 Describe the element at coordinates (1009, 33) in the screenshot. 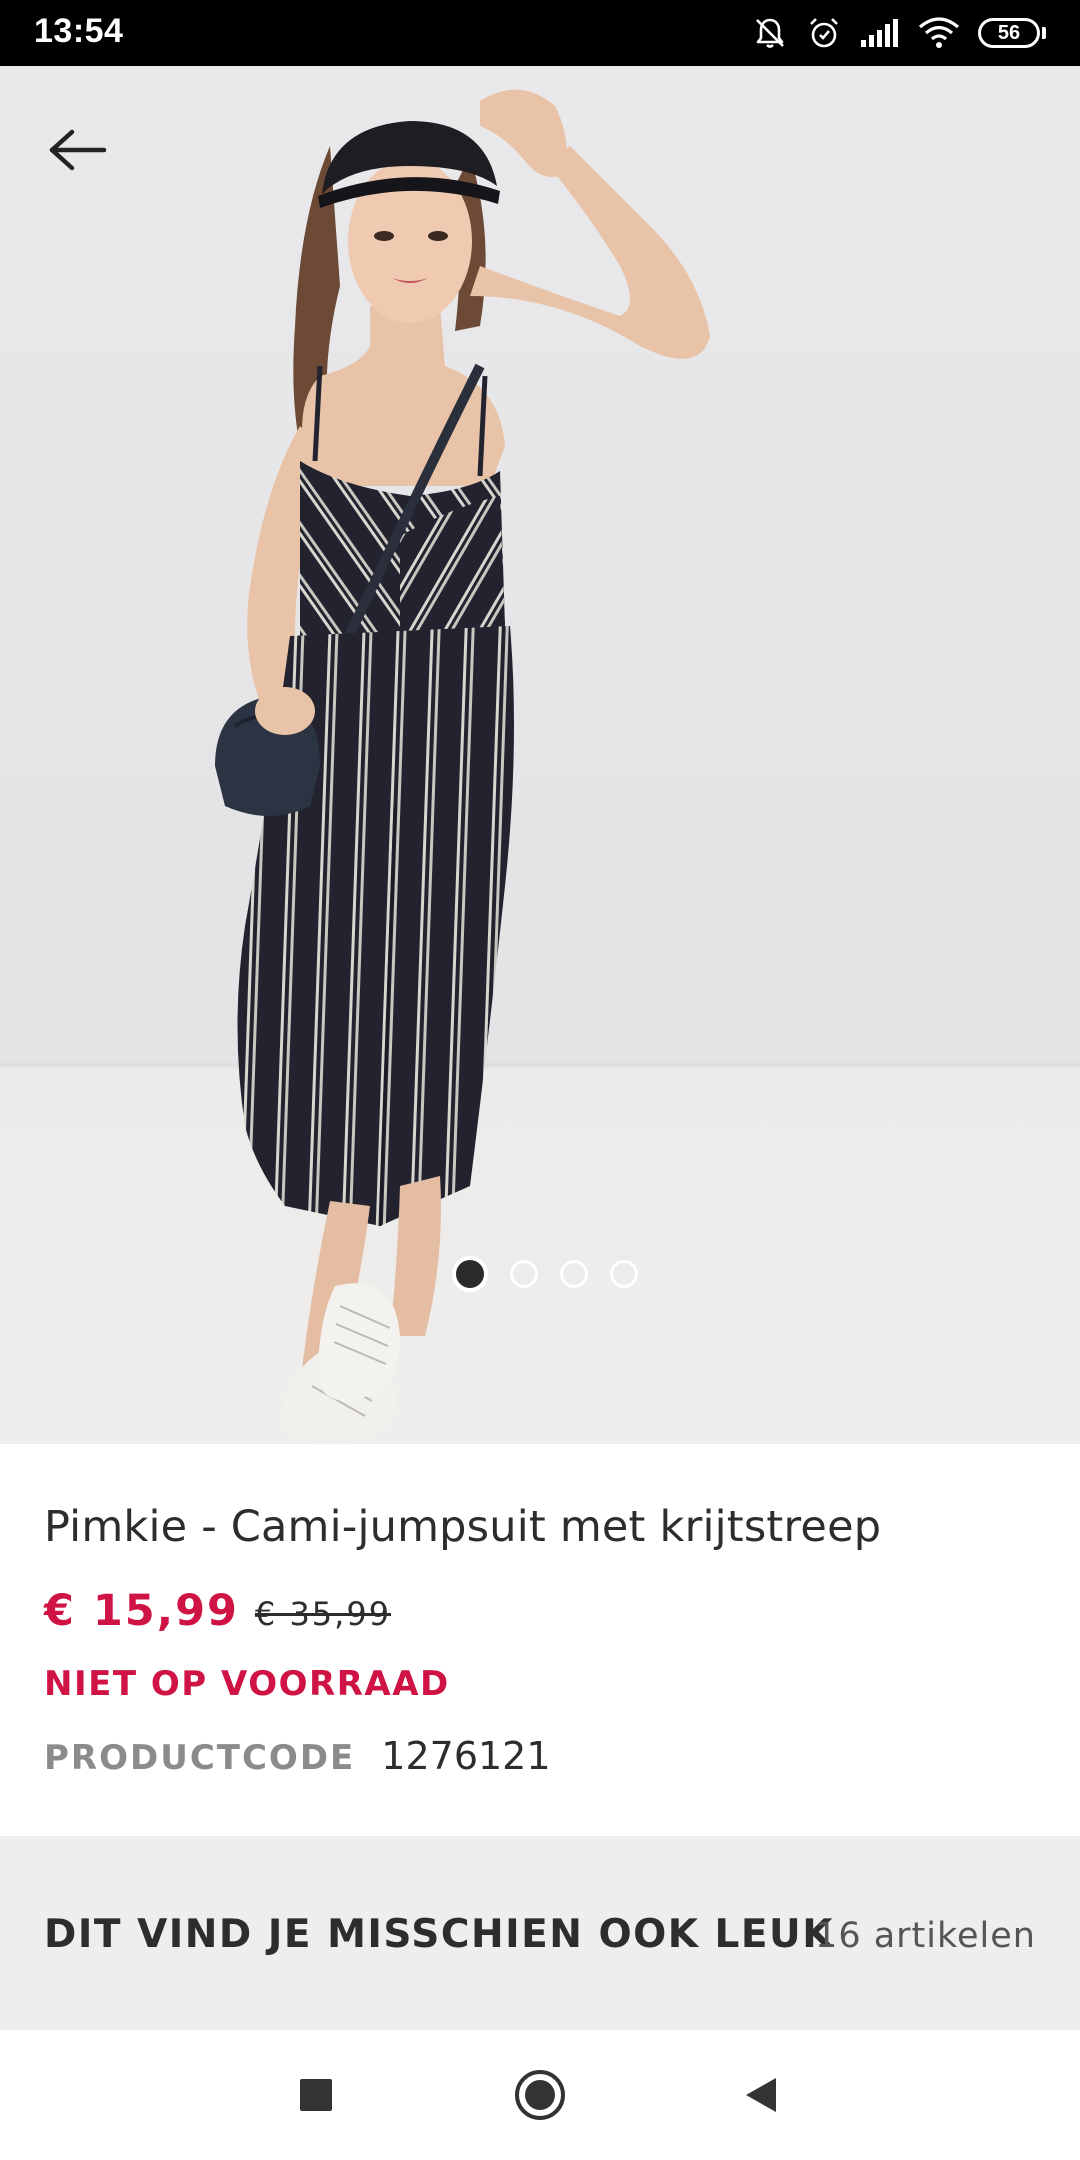

I see `battery-level: 56` at that location.